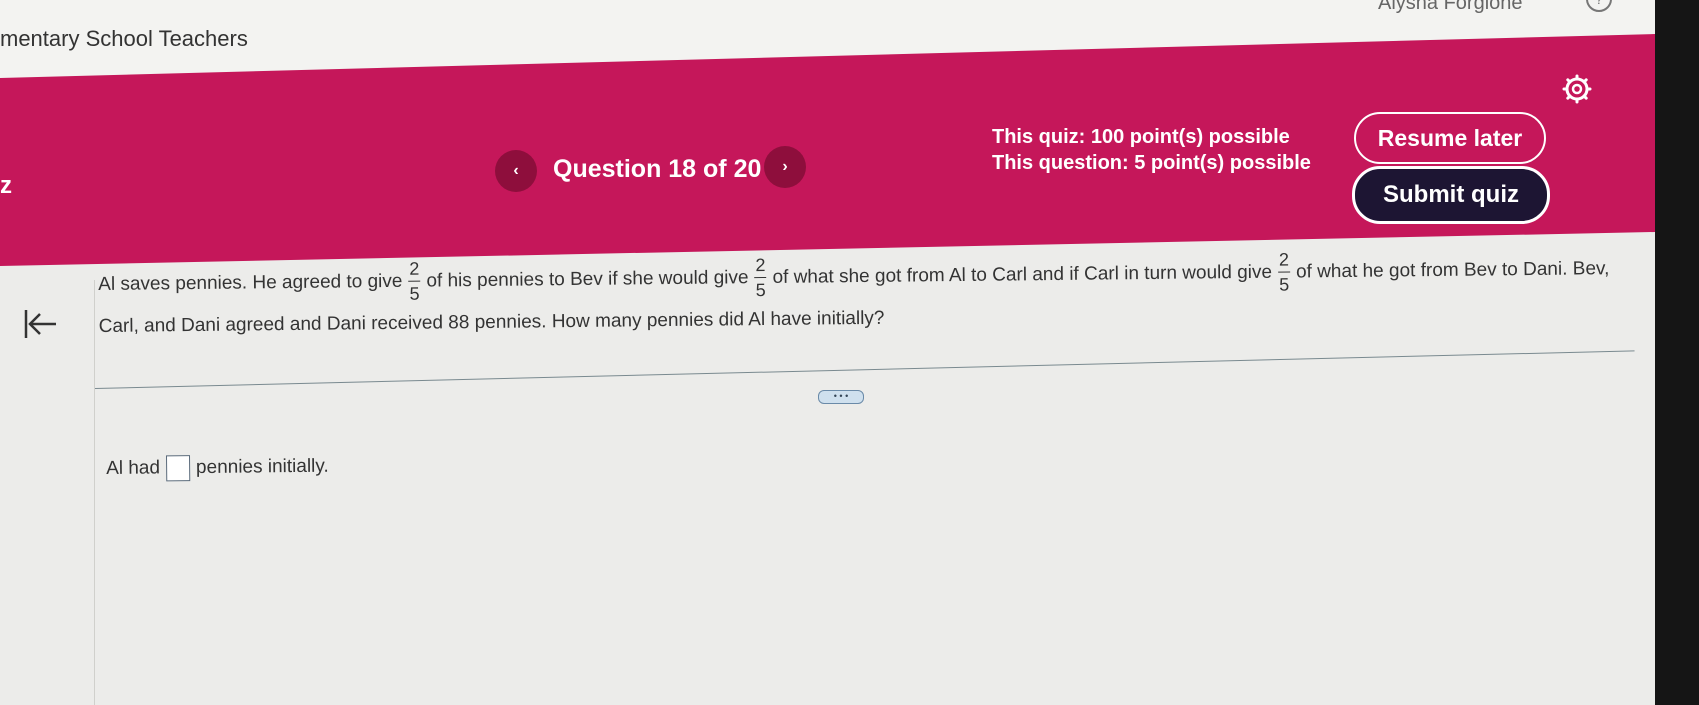 Image resolution: width=1699 pixels, height=705 pixels. Describe the element at coordinates (657, 169) in the screenshot. I see `question-counter: Question 18 of 20` at that location.